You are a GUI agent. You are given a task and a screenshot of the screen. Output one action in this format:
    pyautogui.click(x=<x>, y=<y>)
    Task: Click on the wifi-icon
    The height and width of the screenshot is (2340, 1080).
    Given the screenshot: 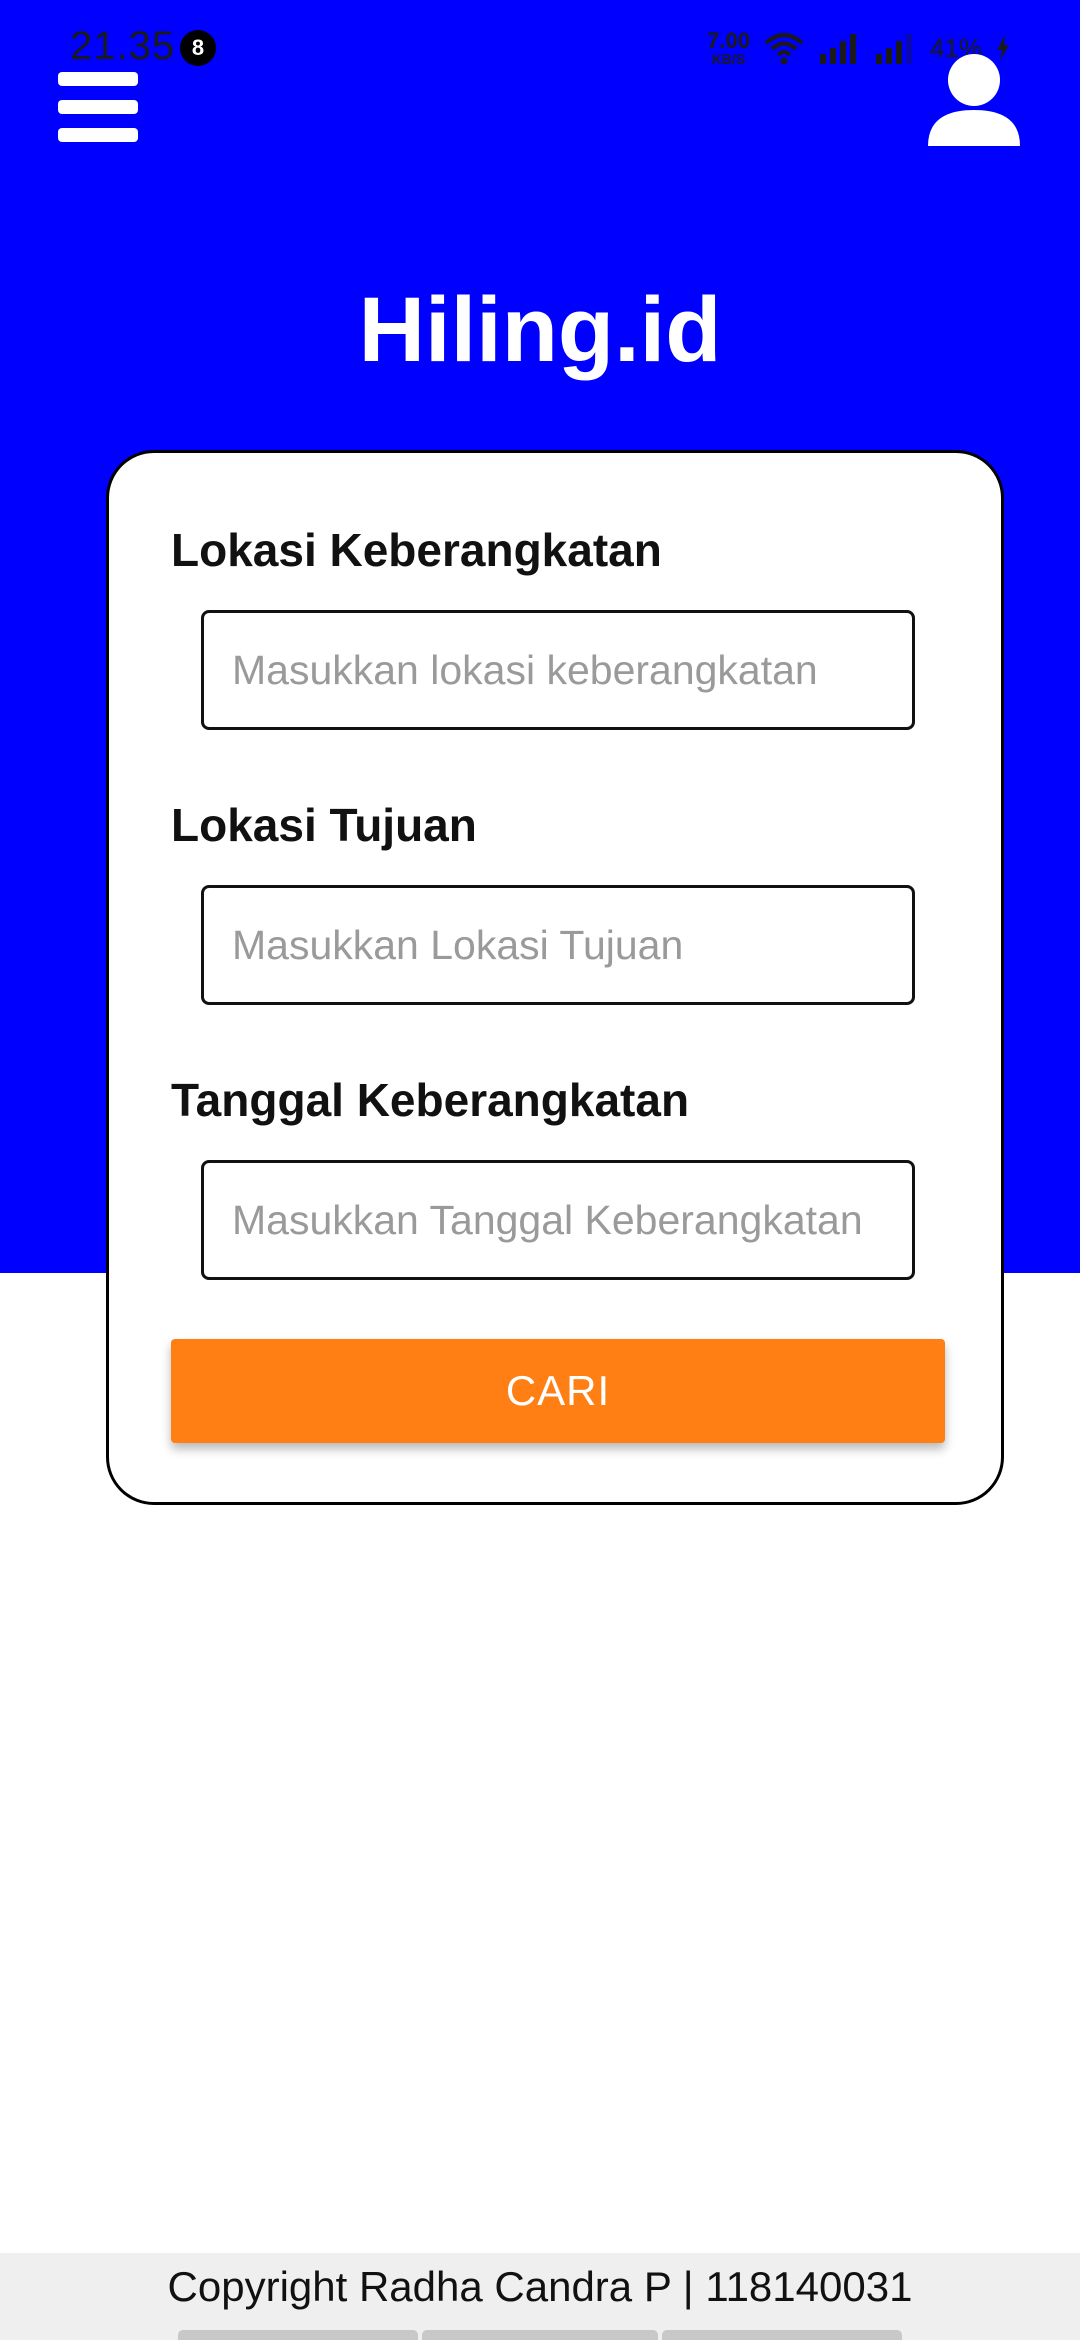 What is the action you would take?
    pyautogui.click(x=784, y=49)
    